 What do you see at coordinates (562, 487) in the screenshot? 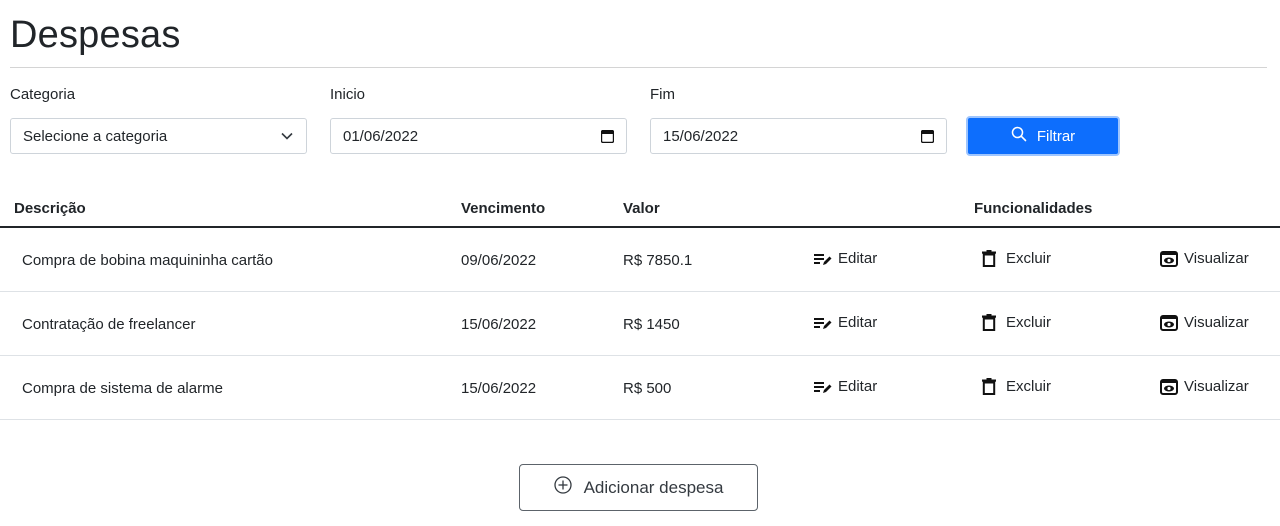
I see `plus-circle-icon` at bounding box center [562, 487].